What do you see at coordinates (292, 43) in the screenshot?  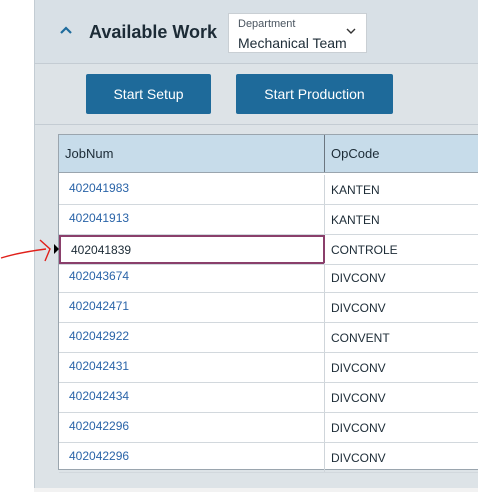 I see `department-value: Mechanical Team` at bounding box center [292, 43].